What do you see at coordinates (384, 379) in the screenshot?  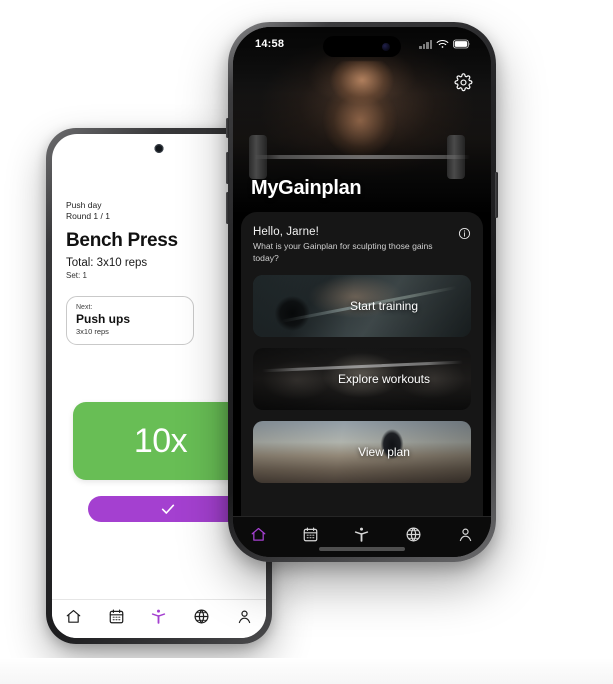 I see `card-label: Explore workouts` at bounding box center [384, 379].